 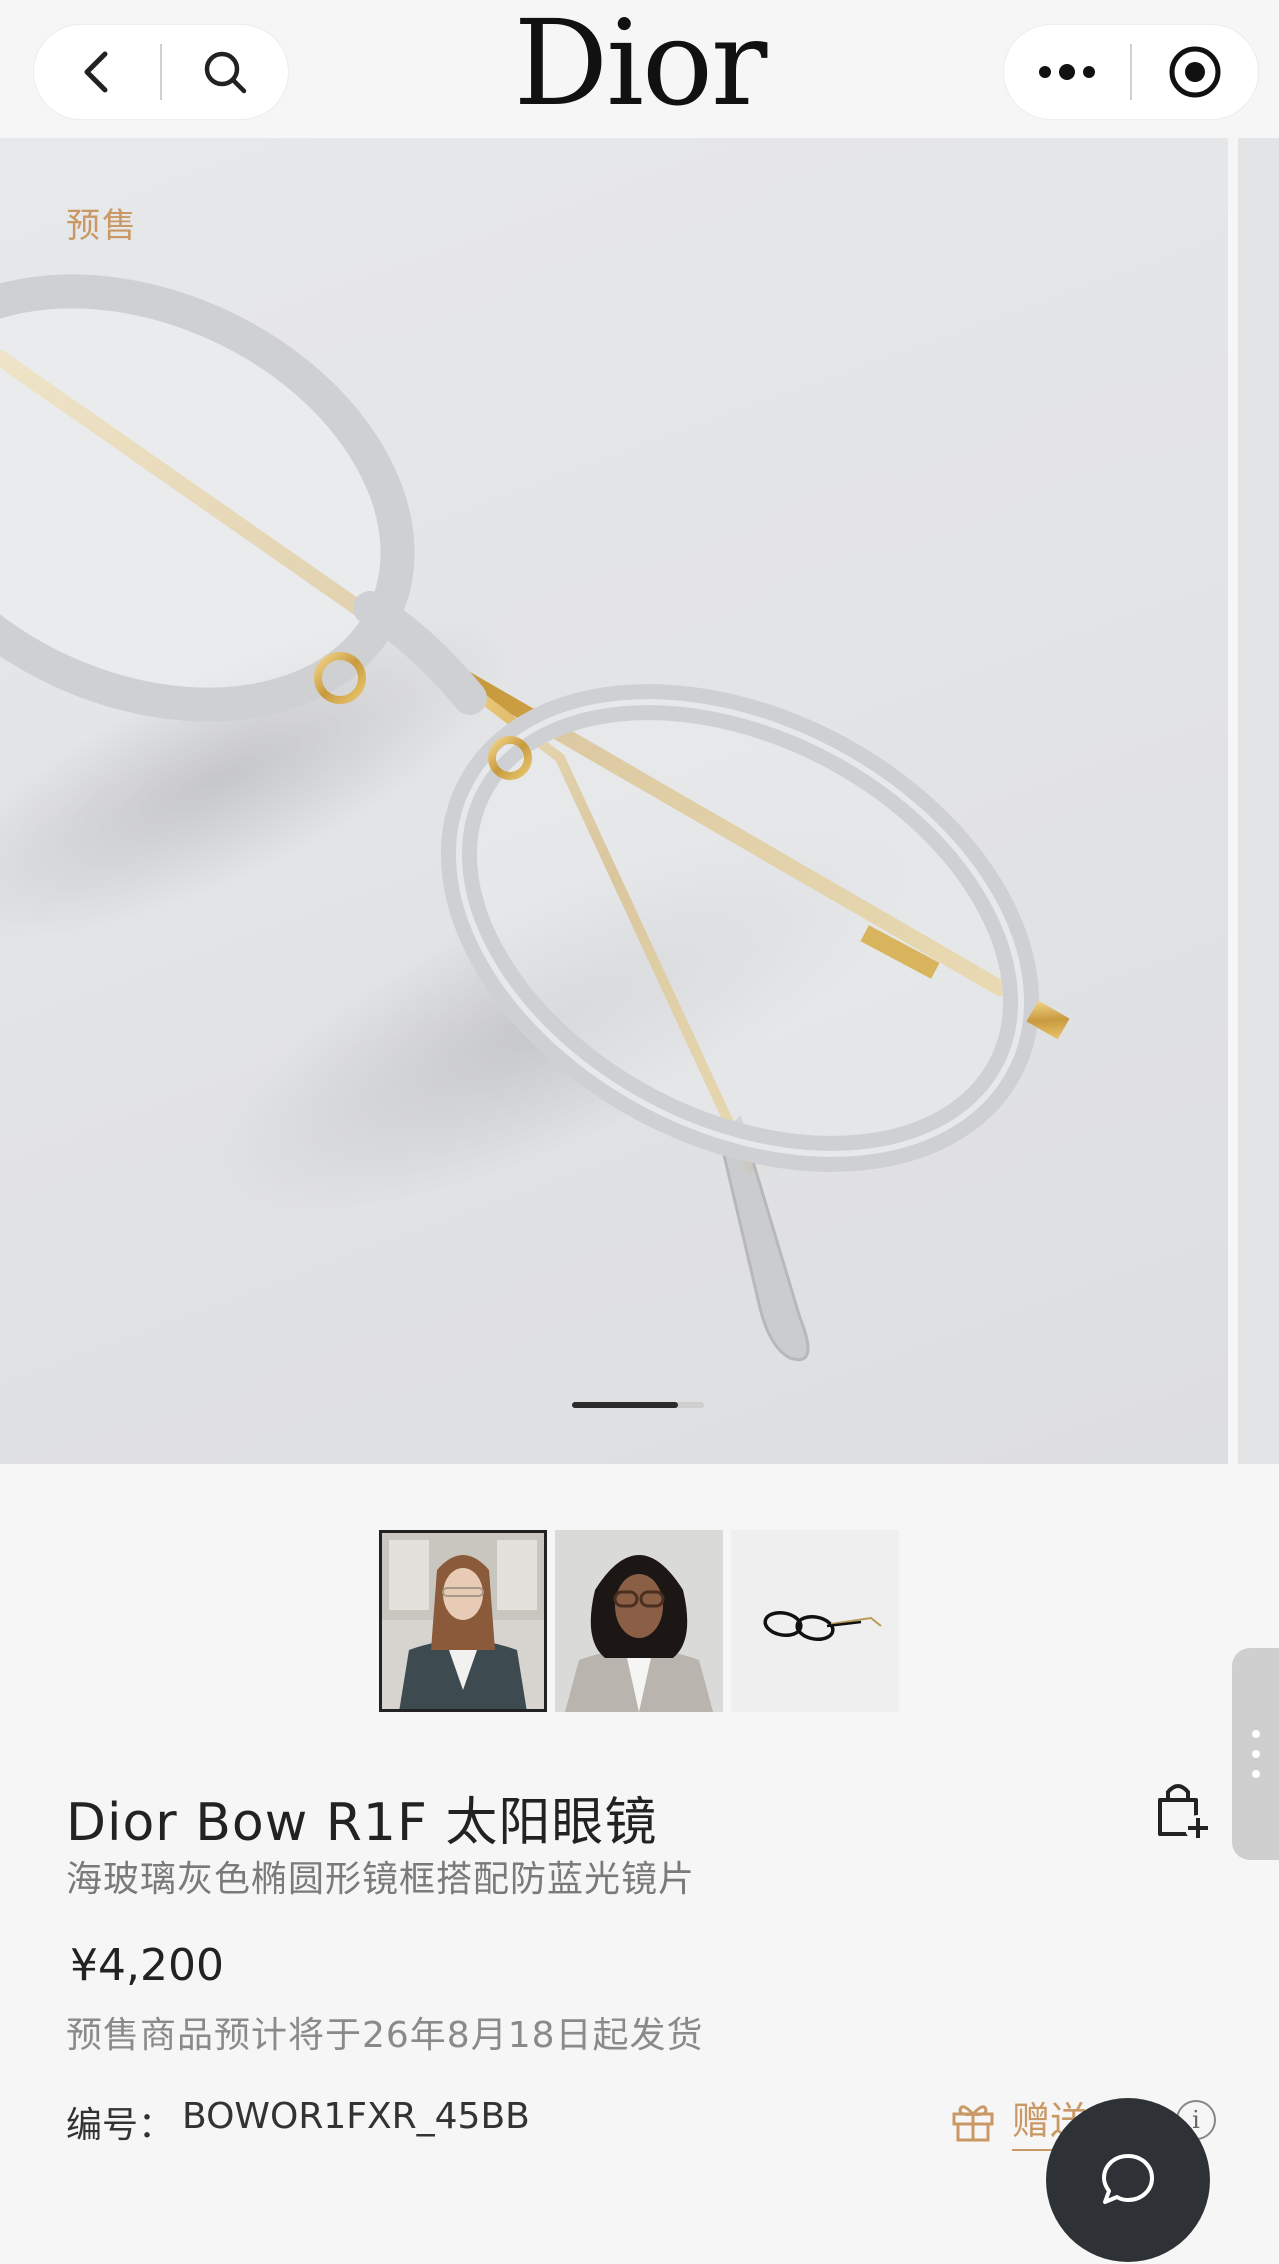 What do you see at coordinates (1258, 801) in the screenshot?
I see `next-slide-peek` at bounding box center [1258, 801].